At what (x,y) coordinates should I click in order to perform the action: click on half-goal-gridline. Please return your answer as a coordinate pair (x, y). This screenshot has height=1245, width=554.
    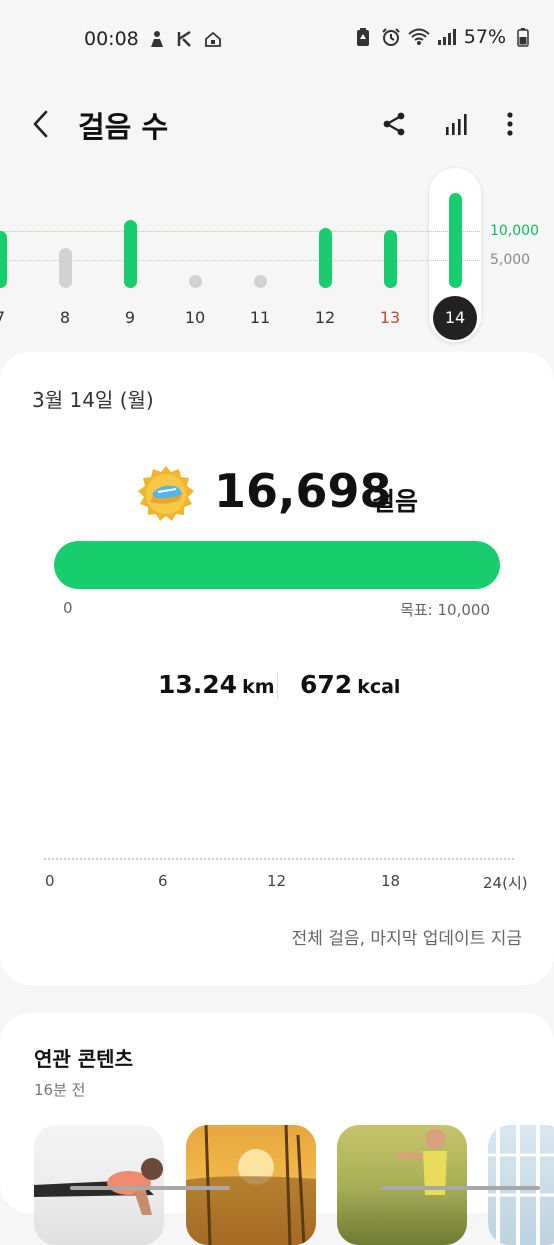
    Looking at the image, I should click on (240, 260).